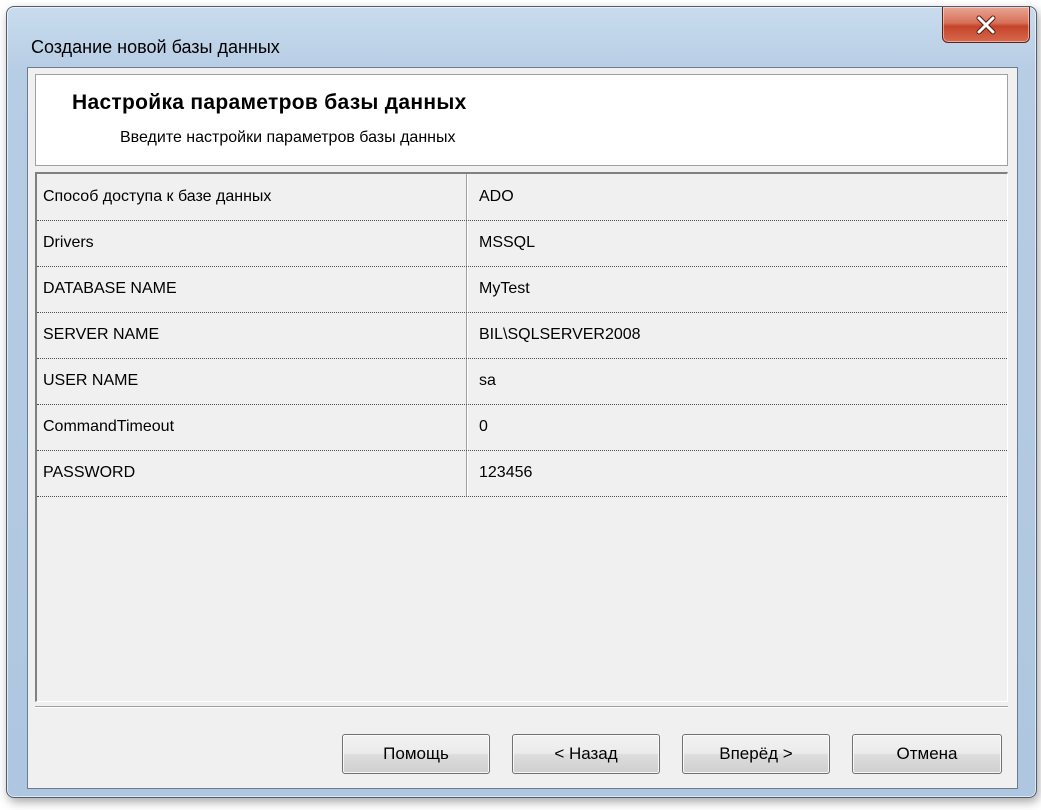  I want to click on parameter-value: 123456, so click(739, 473).